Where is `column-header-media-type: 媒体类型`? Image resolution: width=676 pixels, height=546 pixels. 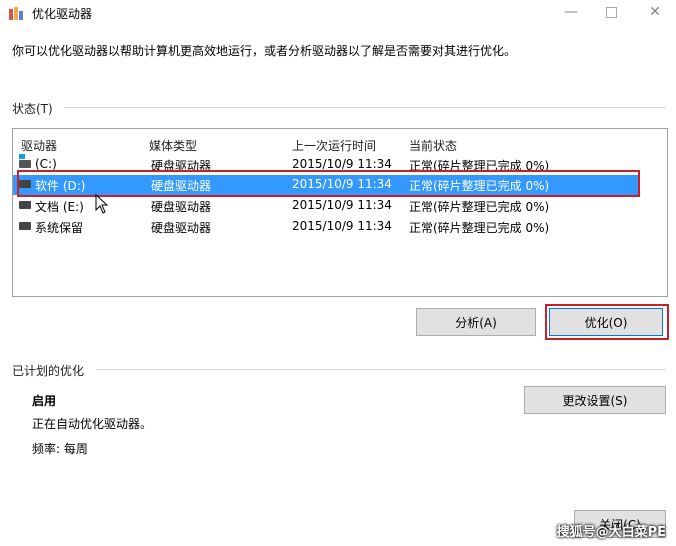
column-header-media-type: 媒体类型 is located at coordinates (173, 145).